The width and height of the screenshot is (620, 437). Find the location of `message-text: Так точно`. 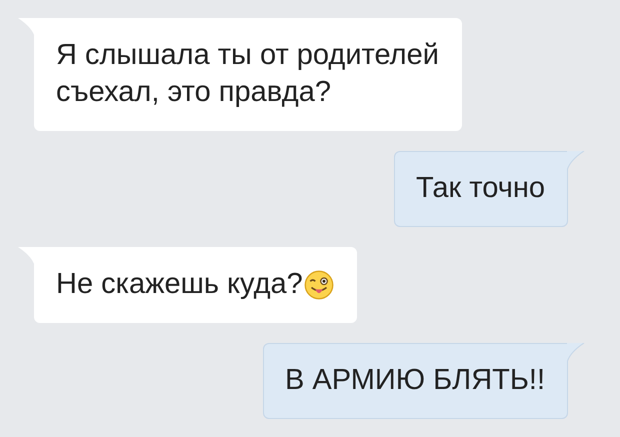

message-text: Так точно is located at coordinates (480, 188).